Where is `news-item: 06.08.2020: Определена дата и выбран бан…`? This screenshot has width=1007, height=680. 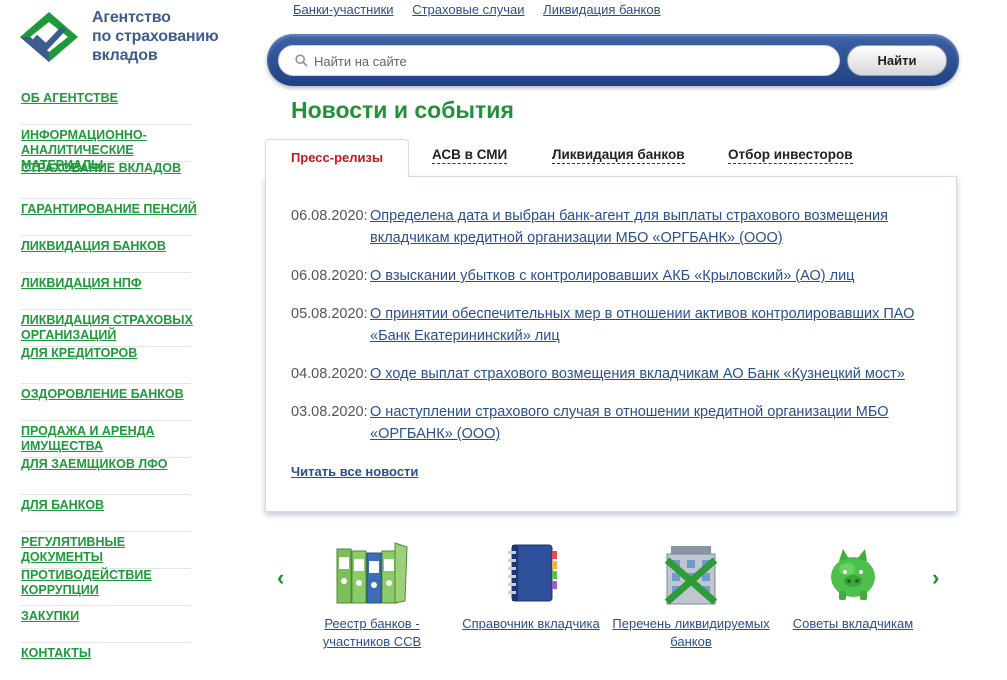
news-item: 06.08.2020: Определена дата и выбран бан… is located at coordinates (616, 227).